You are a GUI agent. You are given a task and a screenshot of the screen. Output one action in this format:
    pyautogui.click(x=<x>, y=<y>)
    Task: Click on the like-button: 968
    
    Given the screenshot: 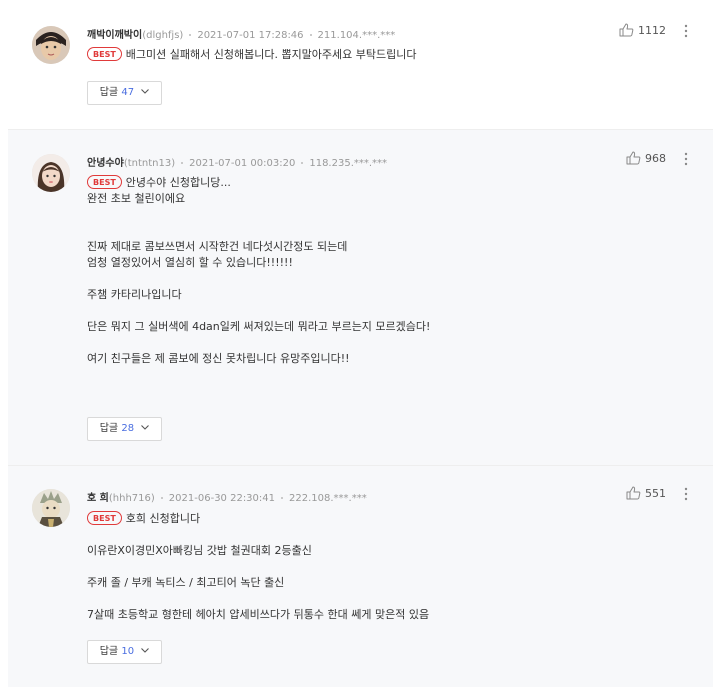 What is the action you would take?
    pyautogui.click(x=646, y=158)
    